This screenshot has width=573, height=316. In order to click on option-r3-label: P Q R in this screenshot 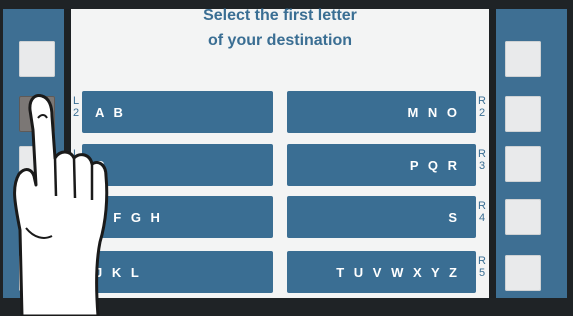, I will do `click(434, 165)`.